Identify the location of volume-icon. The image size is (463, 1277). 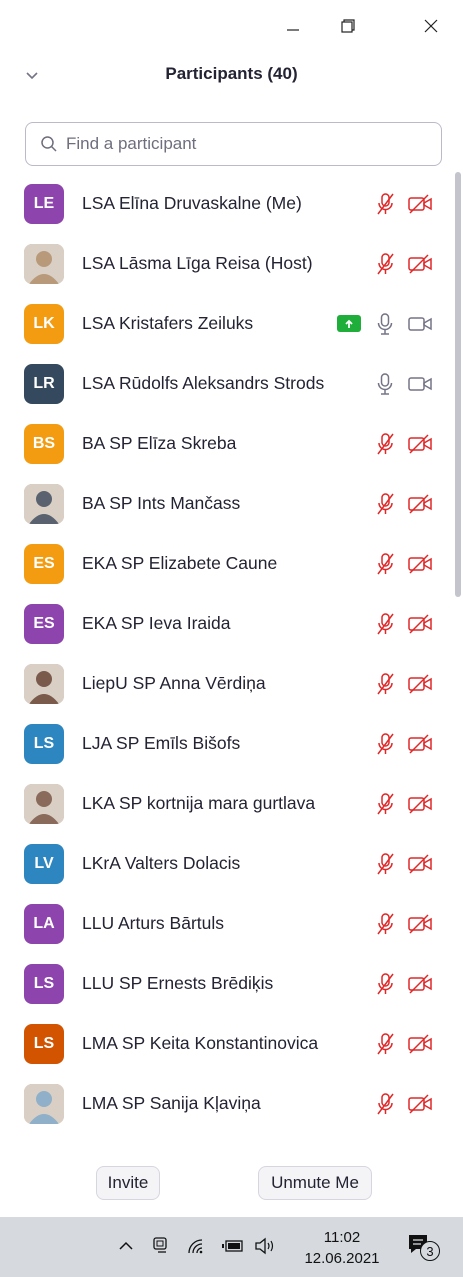
(266, 1246).